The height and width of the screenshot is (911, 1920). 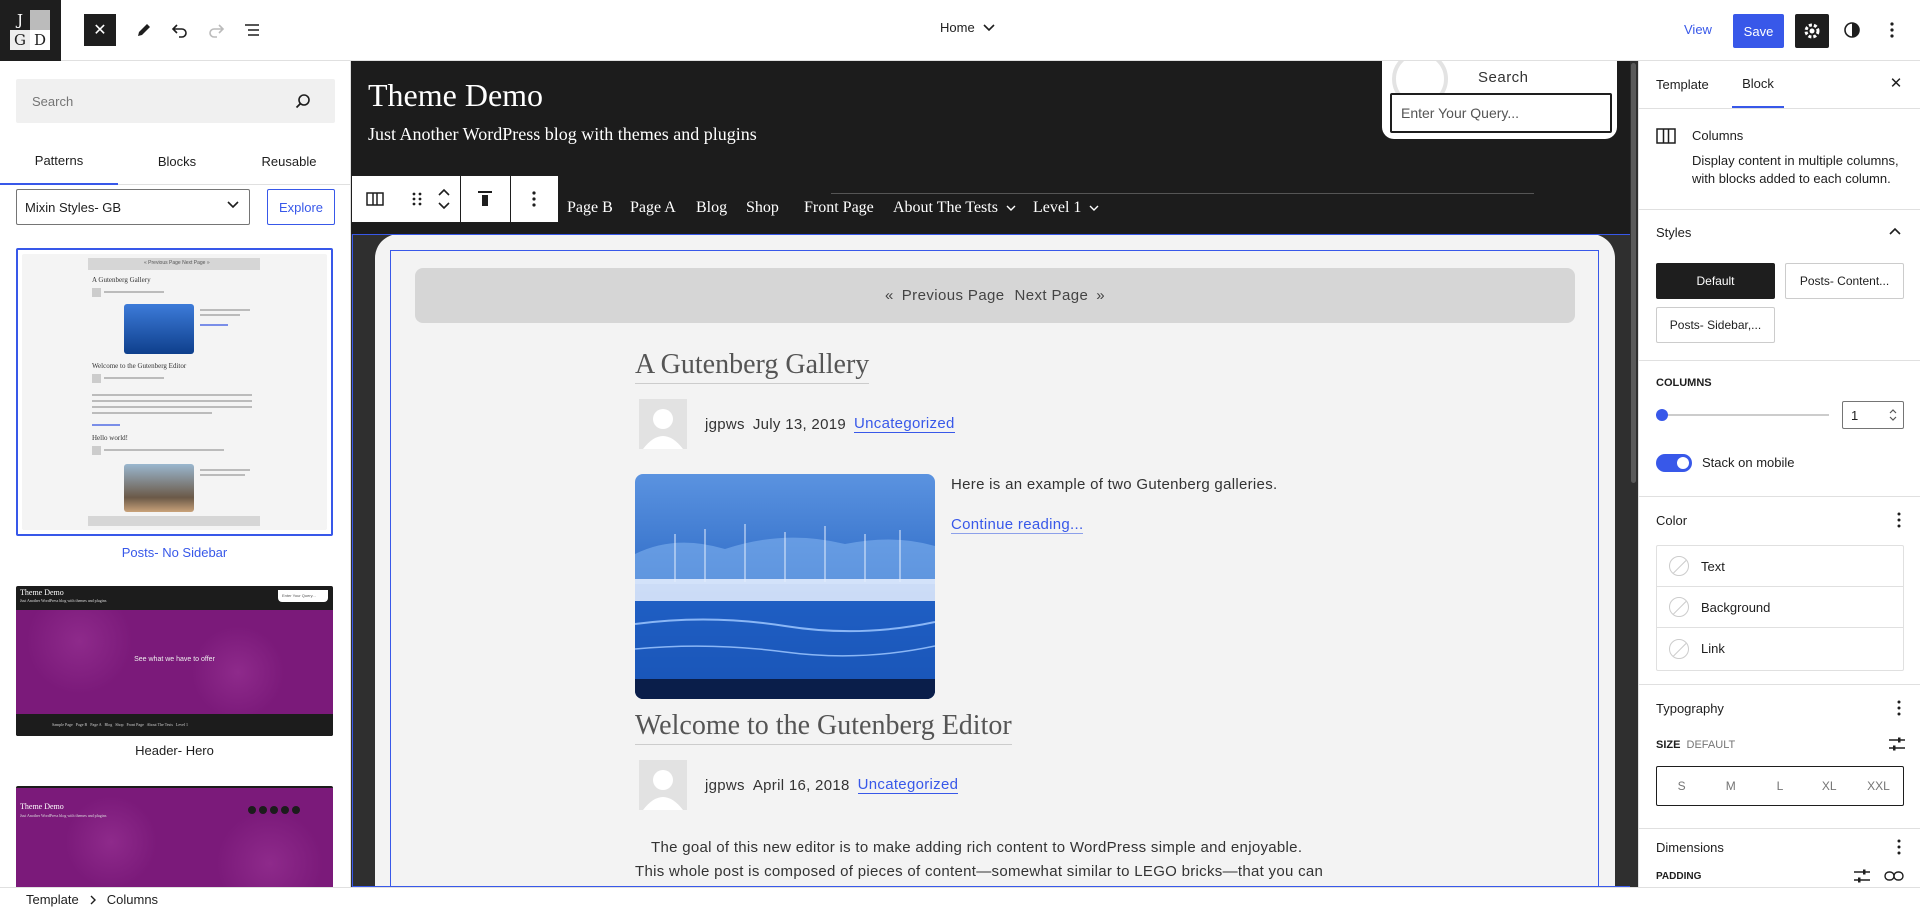 I want to click on font-size-option: XL, so click(x=1829, y=786).